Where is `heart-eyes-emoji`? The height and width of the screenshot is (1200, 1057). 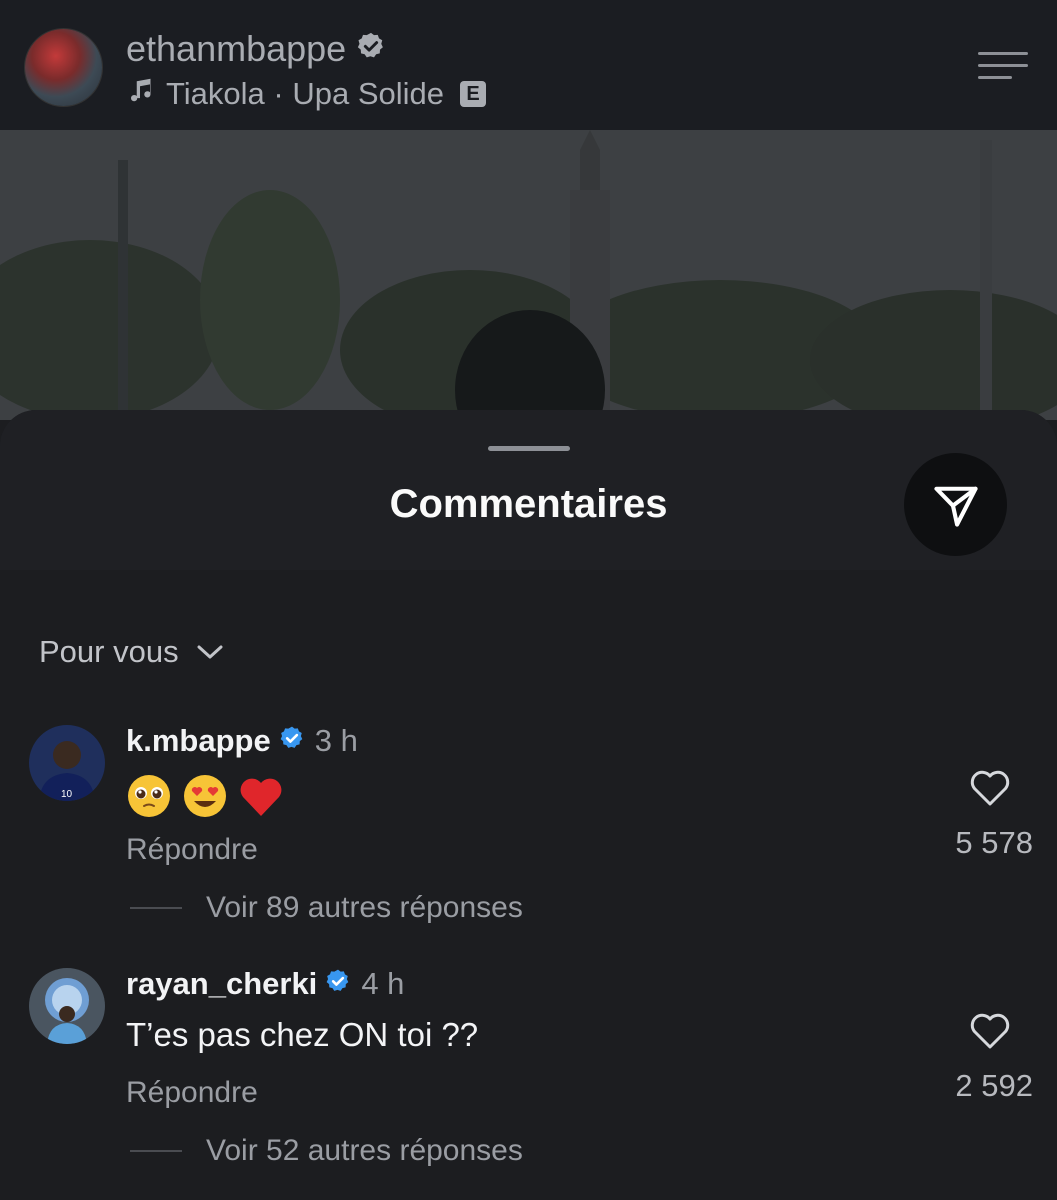 heart-eyes-emoji is located at coordinates (205, 800).